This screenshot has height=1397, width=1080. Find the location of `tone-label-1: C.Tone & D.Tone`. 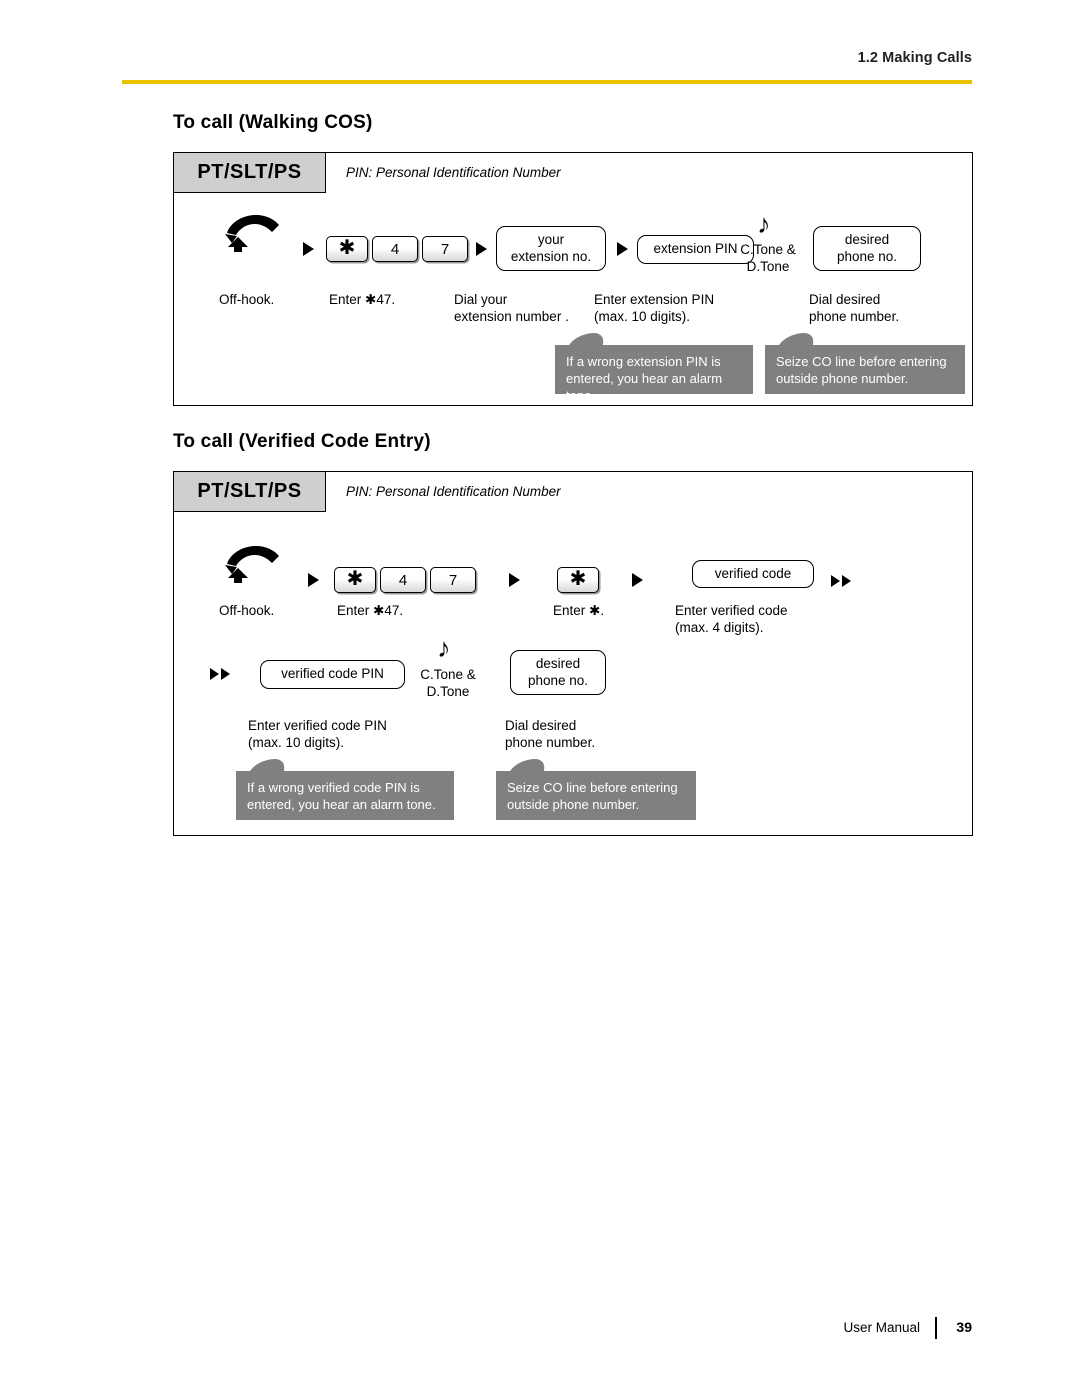

tone-label-1: C.Tone & D.Tone is located at coordinates (768, 258).